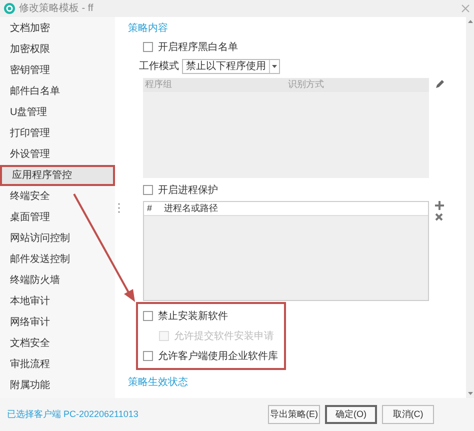 The height and width of the screenshot is (431, 474). What do you see at coordinates (439, 217) in the screenshot?
I see `delete-icon` at bounding box center [439, 217].